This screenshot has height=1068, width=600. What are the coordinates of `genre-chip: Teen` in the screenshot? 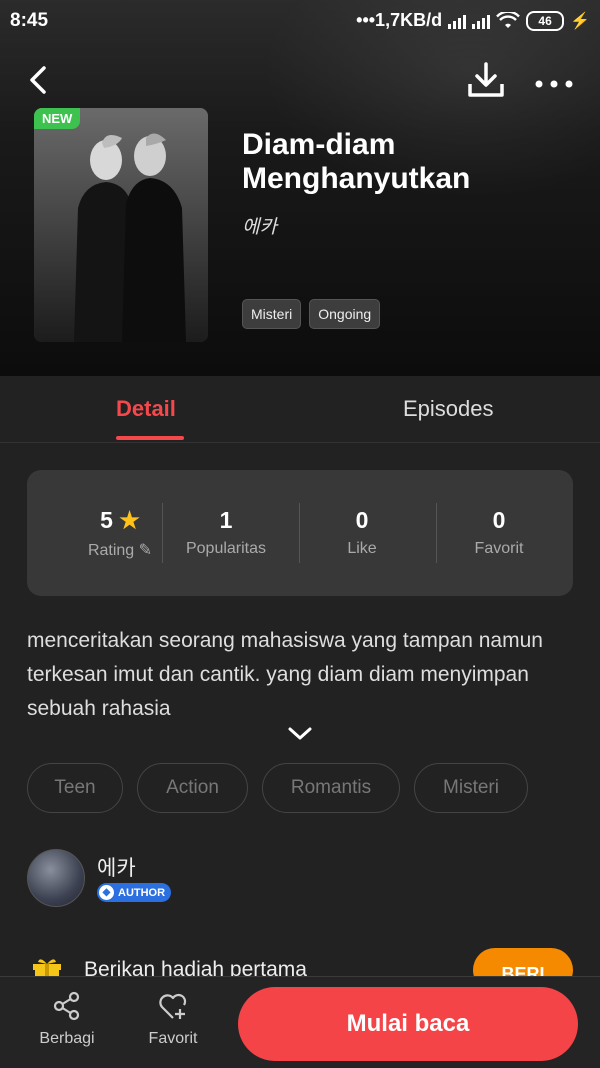 It's located at (75, 788).